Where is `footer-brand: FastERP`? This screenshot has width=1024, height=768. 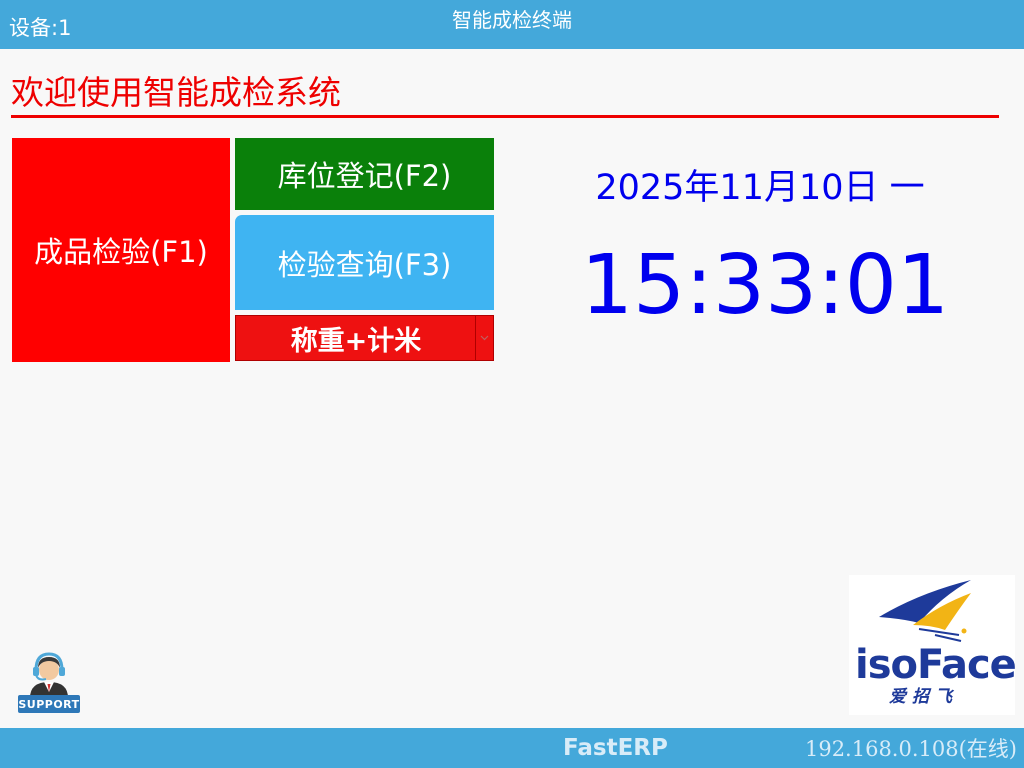
footer-brand: FastERP is located at coordinates (615, 748).